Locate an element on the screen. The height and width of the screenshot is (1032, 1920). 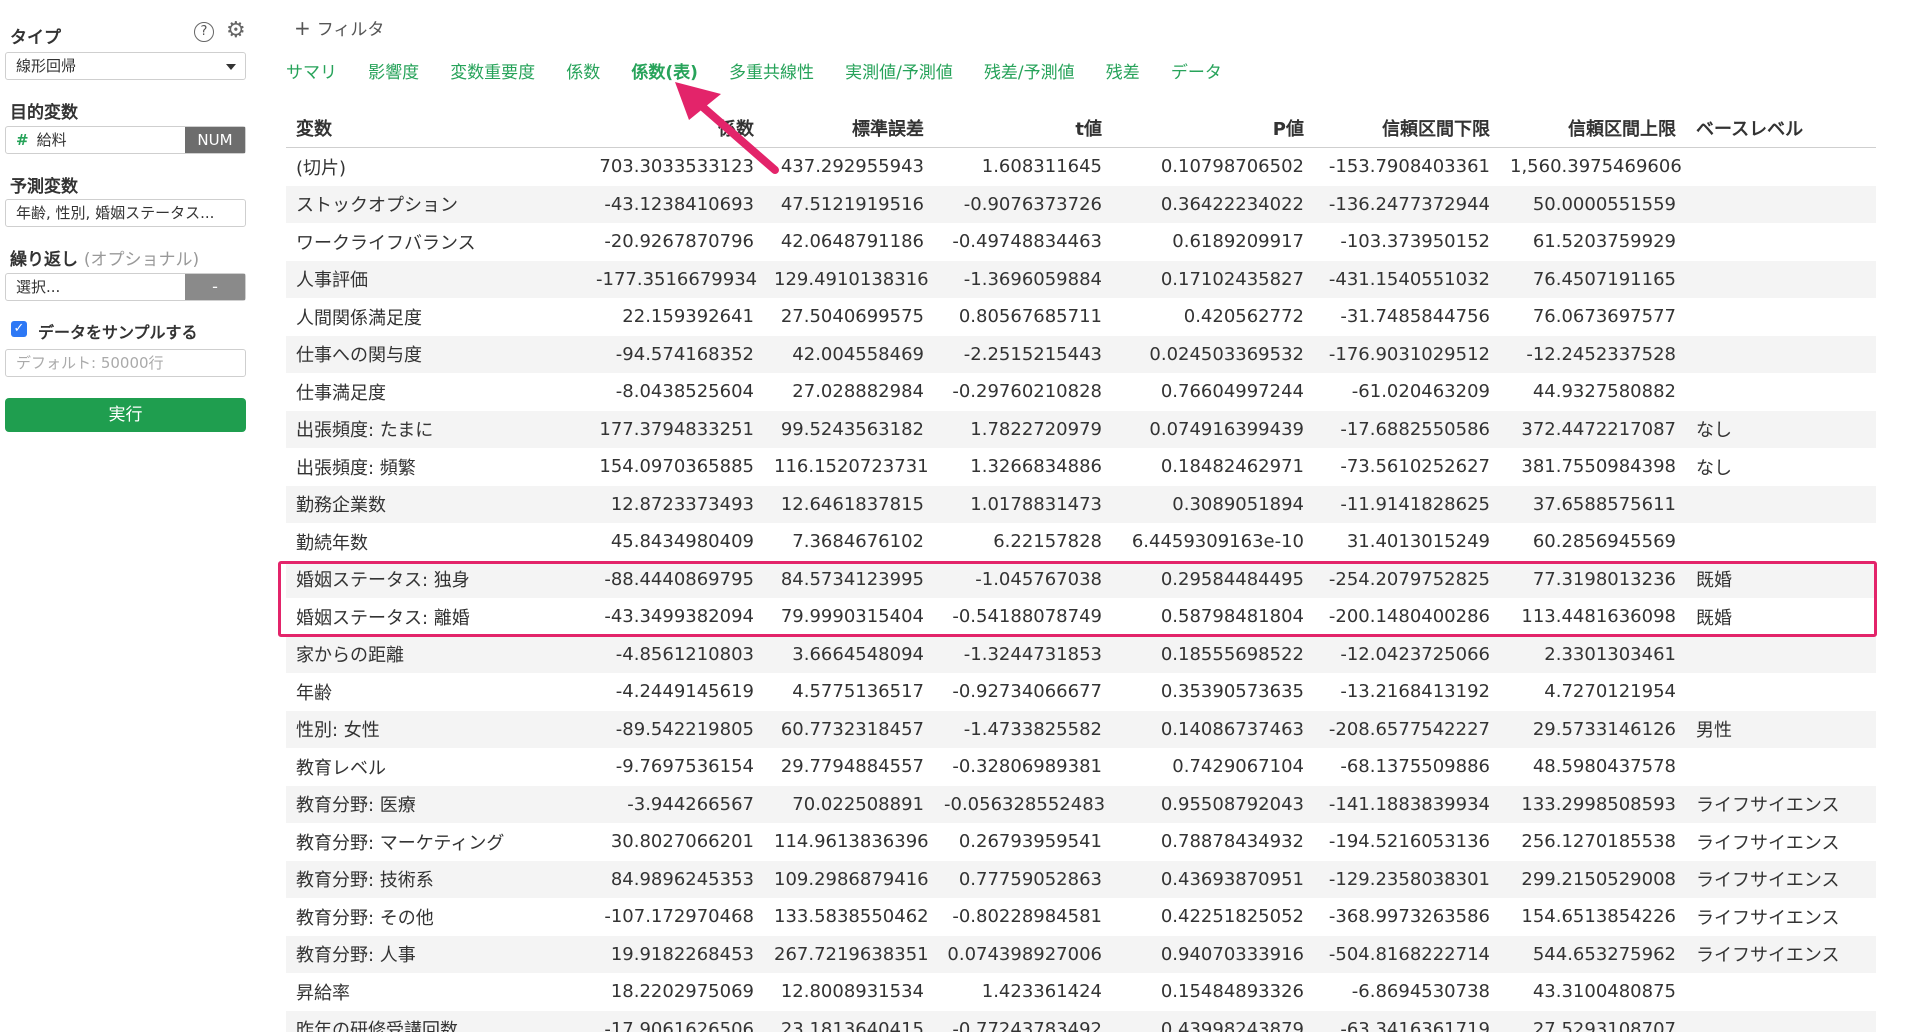
value-cell: 99.5243563182 is located at coordinates (849, 429).